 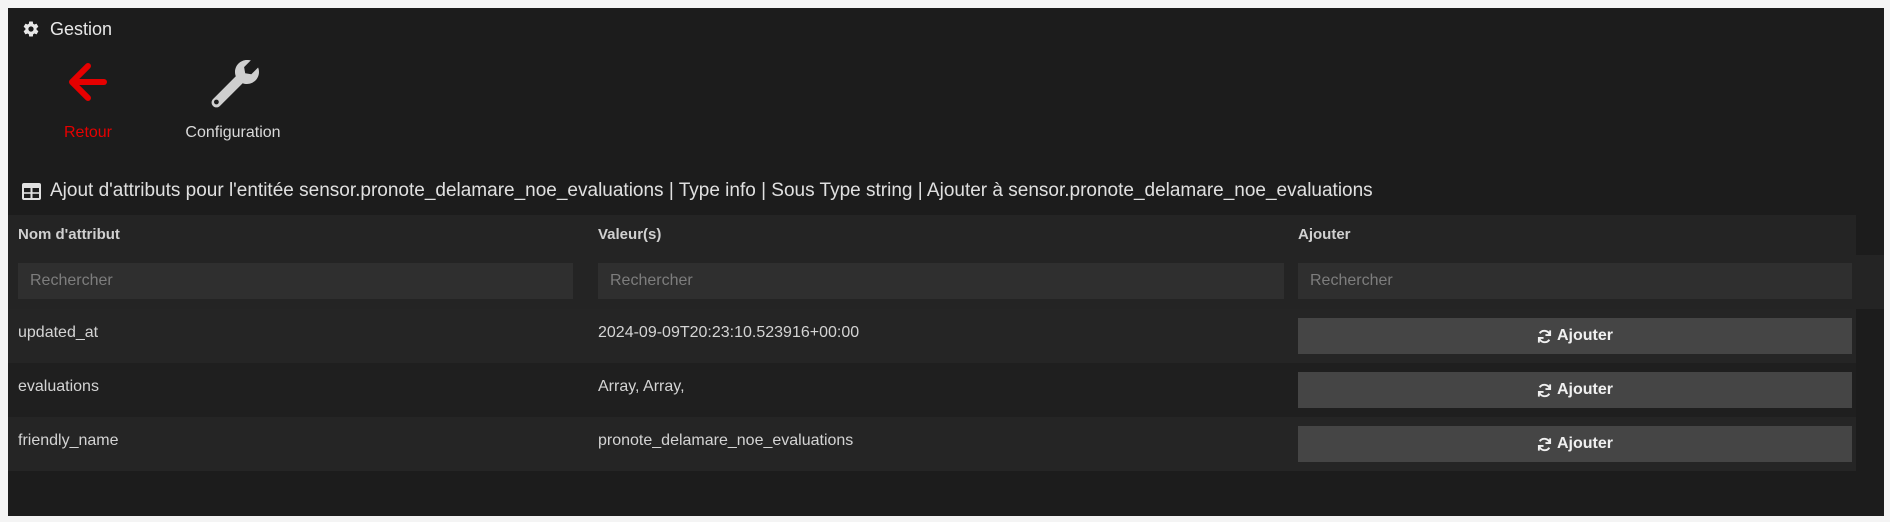 I want to click on table-filter-row, so click(x=946, y=282).